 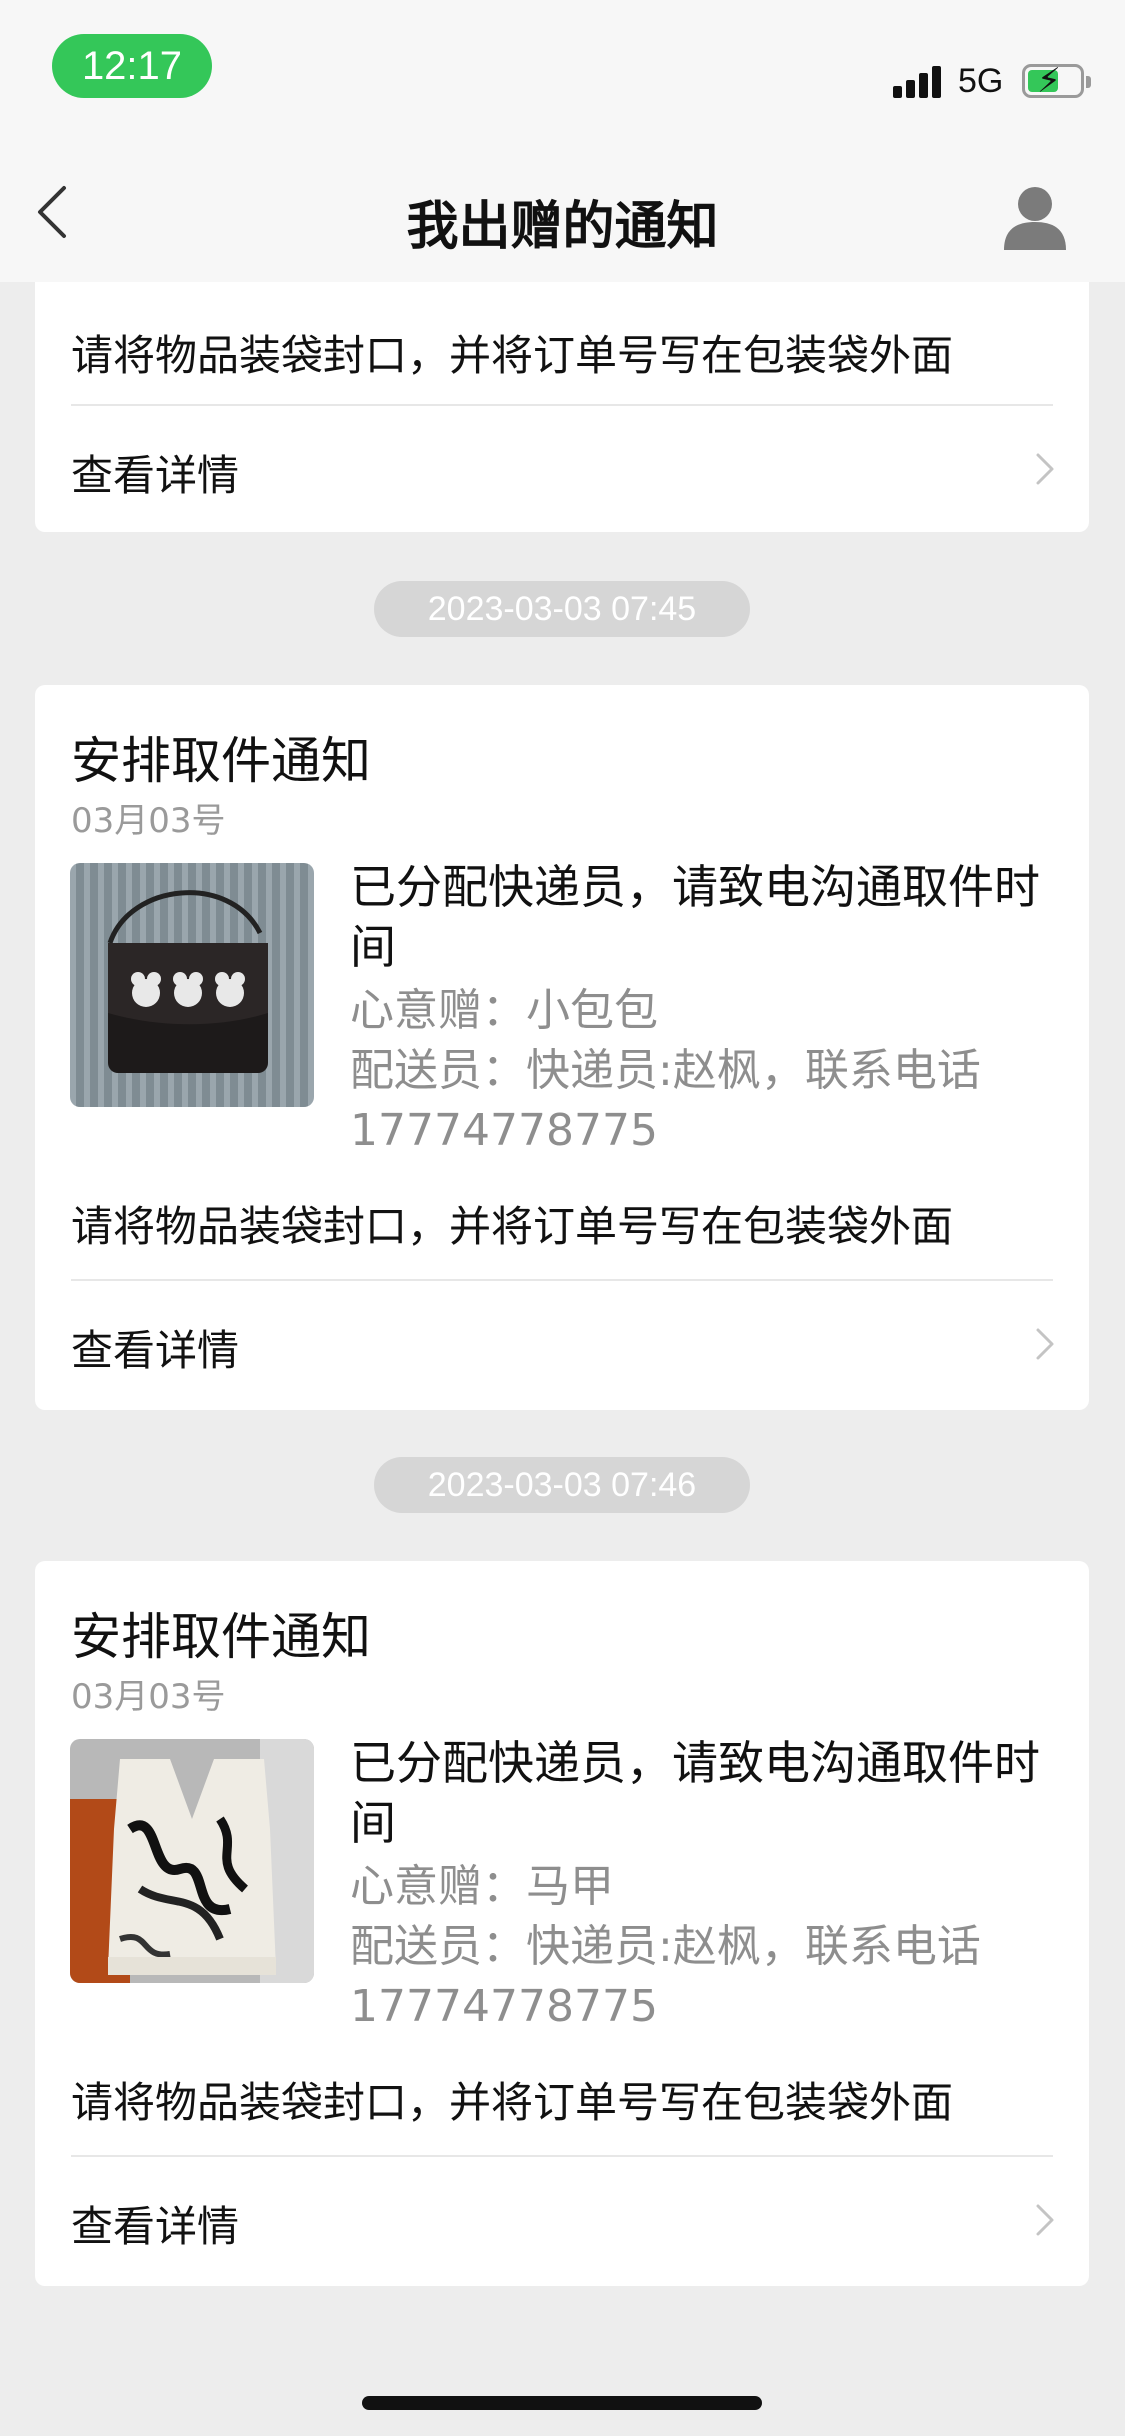 I want to click on profile-button, so click(x=1035, y=217).